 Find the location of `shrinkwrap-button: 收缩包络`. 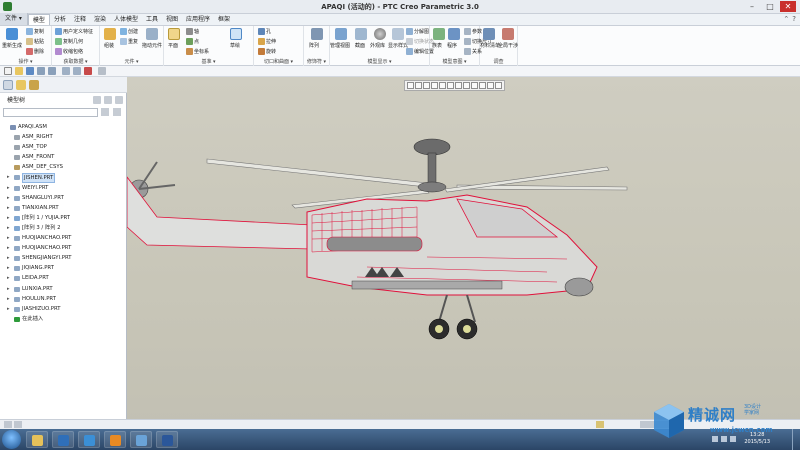

shrinkwrap-button: 收缩包络 is located at coordinates (69, 51).